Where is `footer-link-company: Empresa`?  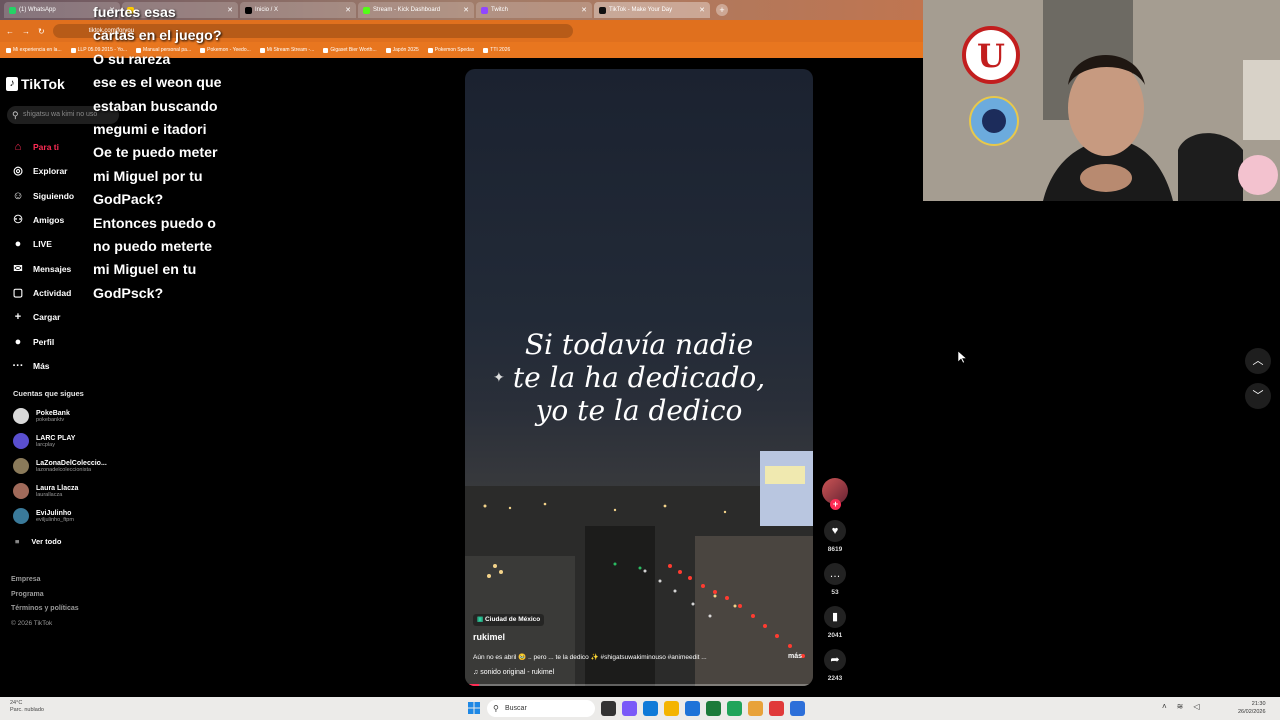
footer-link-company: Empresa is located at coordinates (45, 580).